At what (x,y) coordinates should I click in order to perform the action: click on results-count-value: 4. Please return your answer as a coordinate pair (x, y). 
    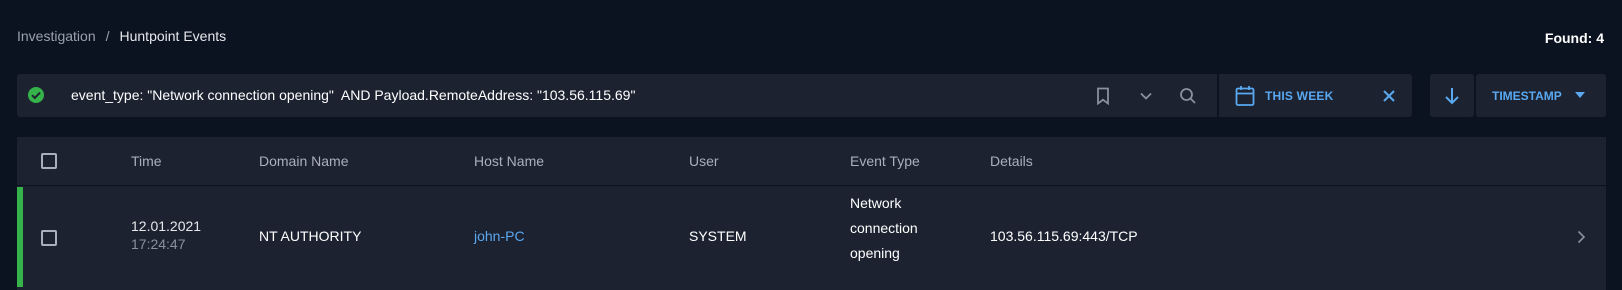
    Looking at the image, I should click on (1600, 38).